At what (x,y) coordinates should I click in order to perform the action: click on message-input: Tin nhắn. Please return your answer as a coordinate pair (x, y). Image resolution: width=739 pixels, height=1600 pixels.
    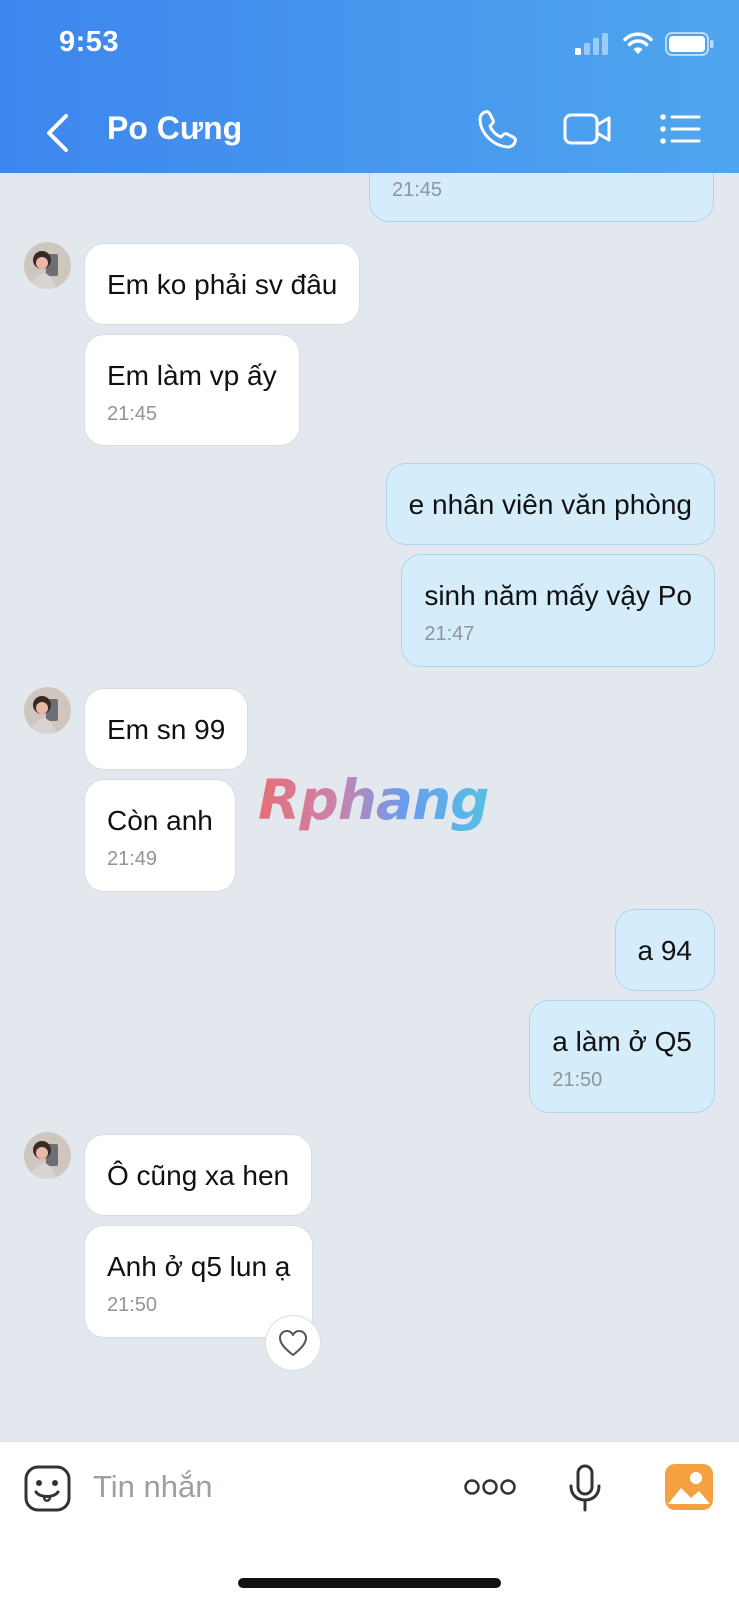
    Looking at the image, I should click on (153, 1487).